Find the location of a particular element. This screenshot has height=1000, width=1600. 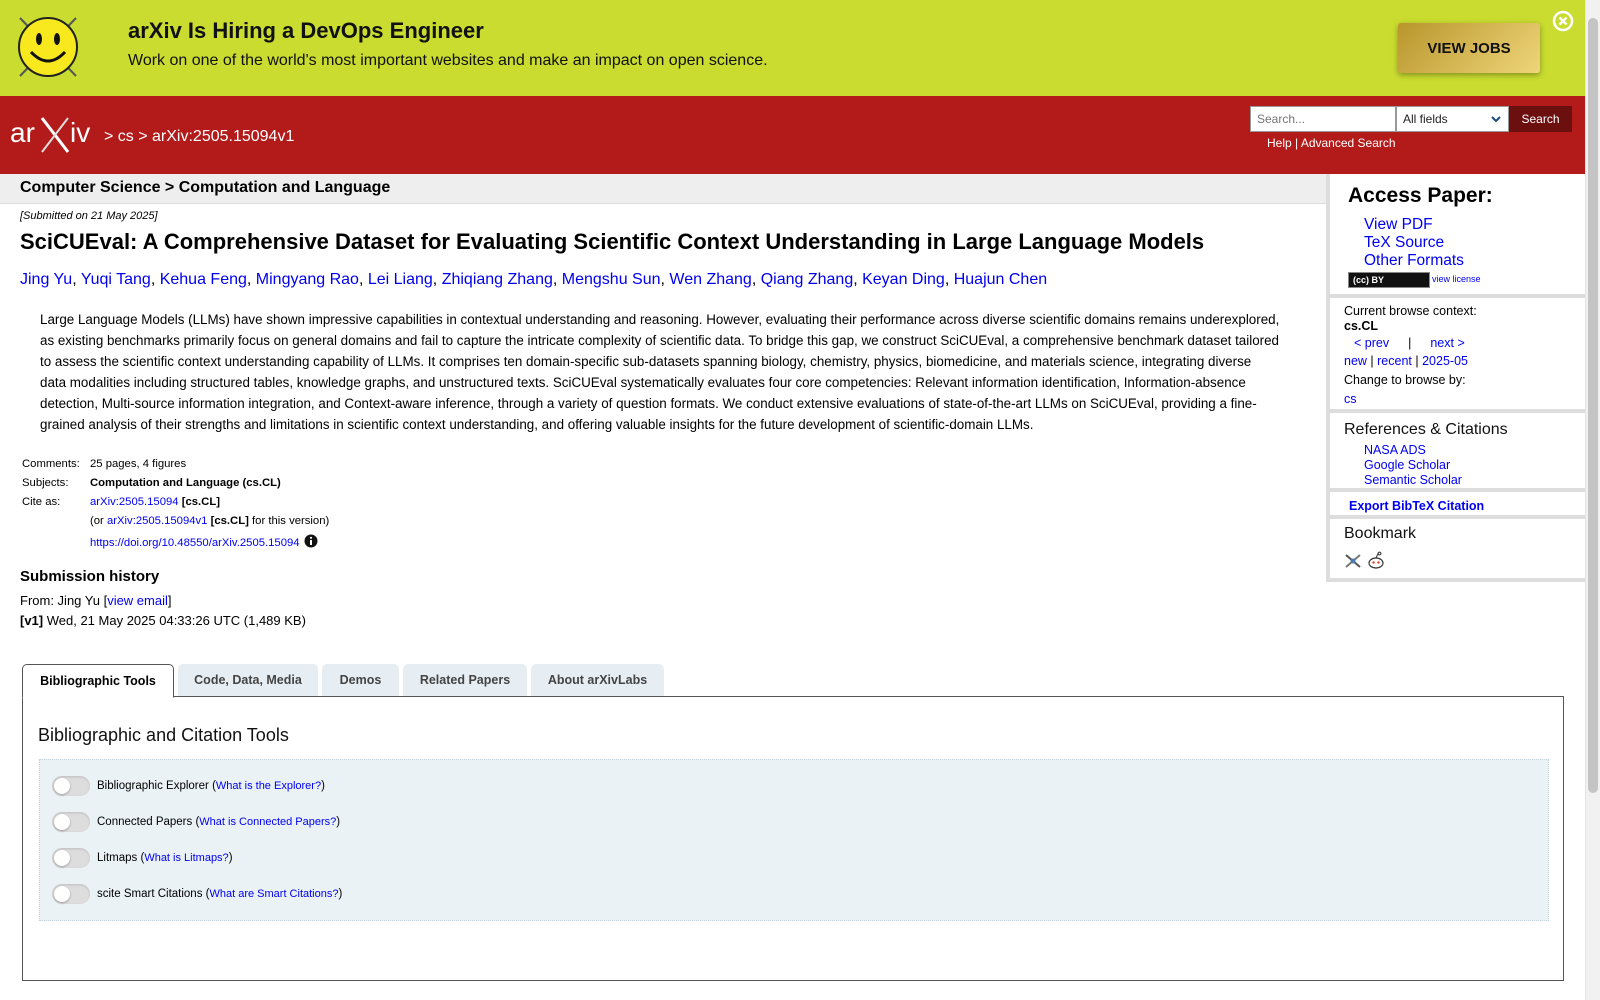

tab-code-data-media: Code, Data, Media is located at coordinates (248, 680).